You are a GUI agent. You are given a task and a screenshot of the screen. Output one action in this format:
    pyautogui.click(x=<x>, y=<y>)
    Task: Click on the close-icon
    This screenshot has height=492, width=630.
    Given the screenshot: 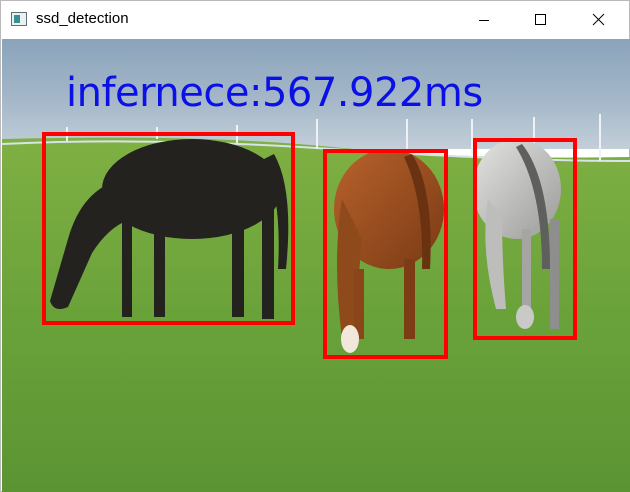 What is the action you would take?
    pyautogui.click(x=598, y=19)
    